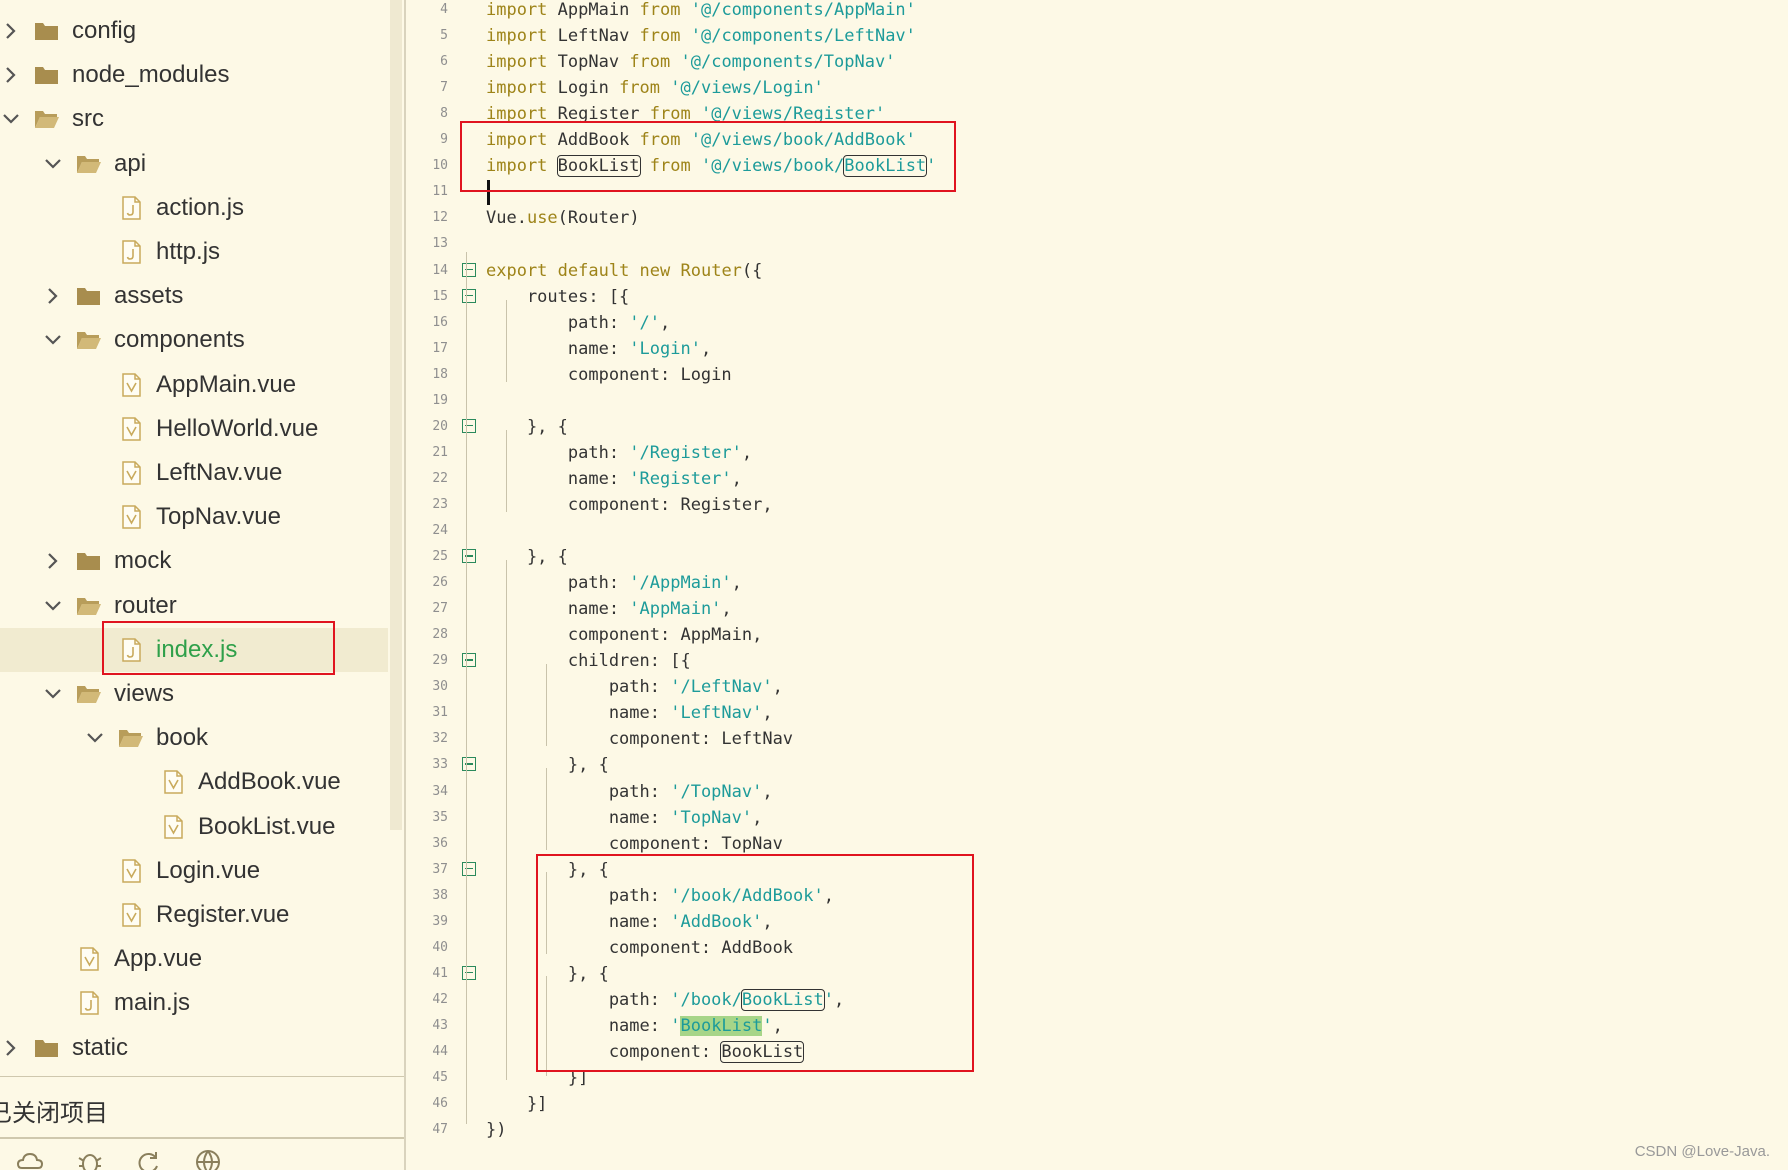 The height and width of the screenshot is (1170, 1788). I want to click on tree-folder-node-modules: node_modules, so click(194, 75).